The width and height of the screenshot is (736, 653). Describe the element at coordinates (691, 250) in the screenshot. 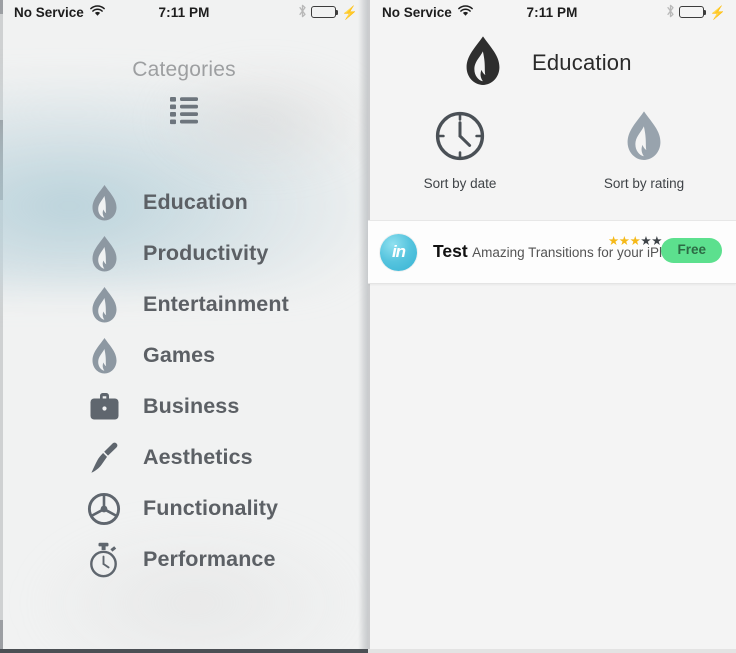

I see `price-button: Free` at that location.